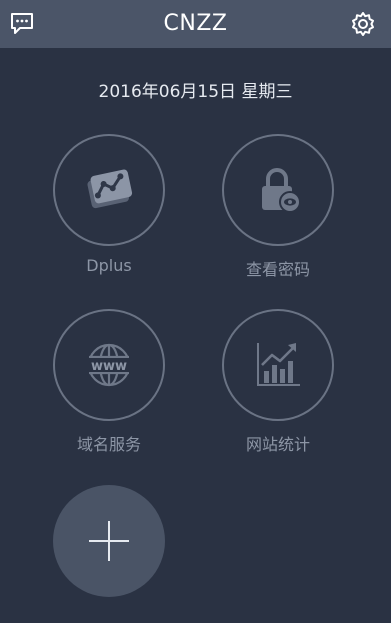 This screenshot has width=391, height=623. Describe the element at coordinates (277, 444) in the screenshot. I see `tile-site-stats-label: 网站统计` at that location.